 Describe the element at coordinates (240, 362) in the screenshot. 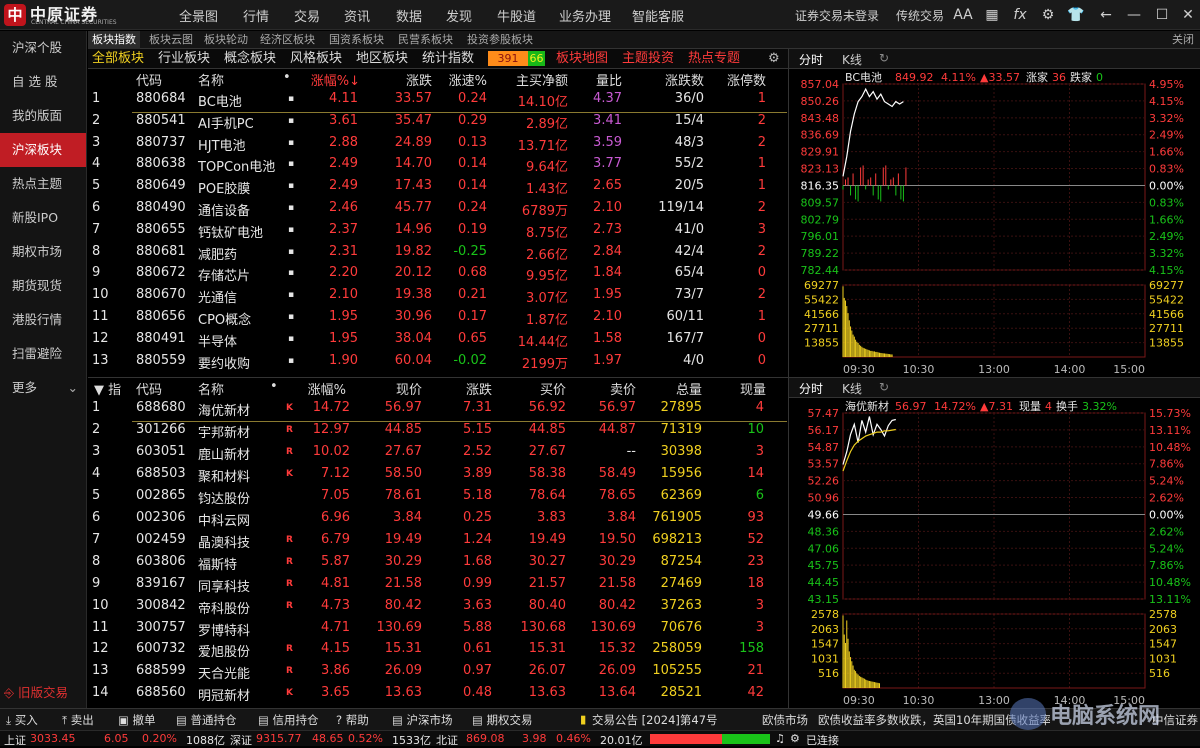

I see `sector-name: 要约收购` at that location.